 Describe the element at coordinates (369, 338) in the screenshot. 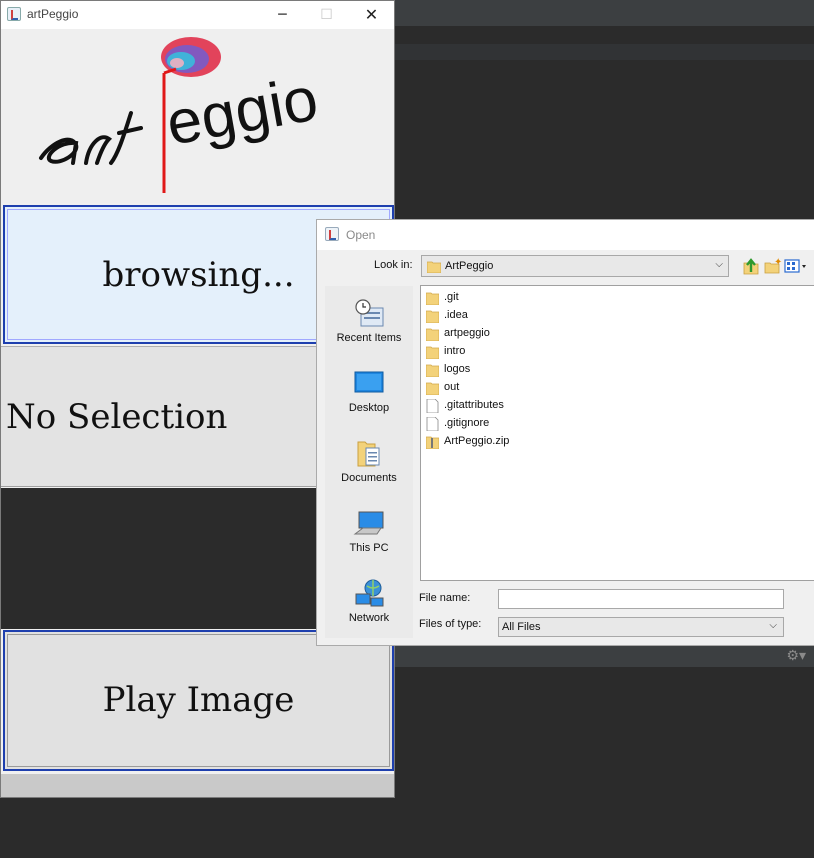

I see `place-label: Recent Items` at that location.